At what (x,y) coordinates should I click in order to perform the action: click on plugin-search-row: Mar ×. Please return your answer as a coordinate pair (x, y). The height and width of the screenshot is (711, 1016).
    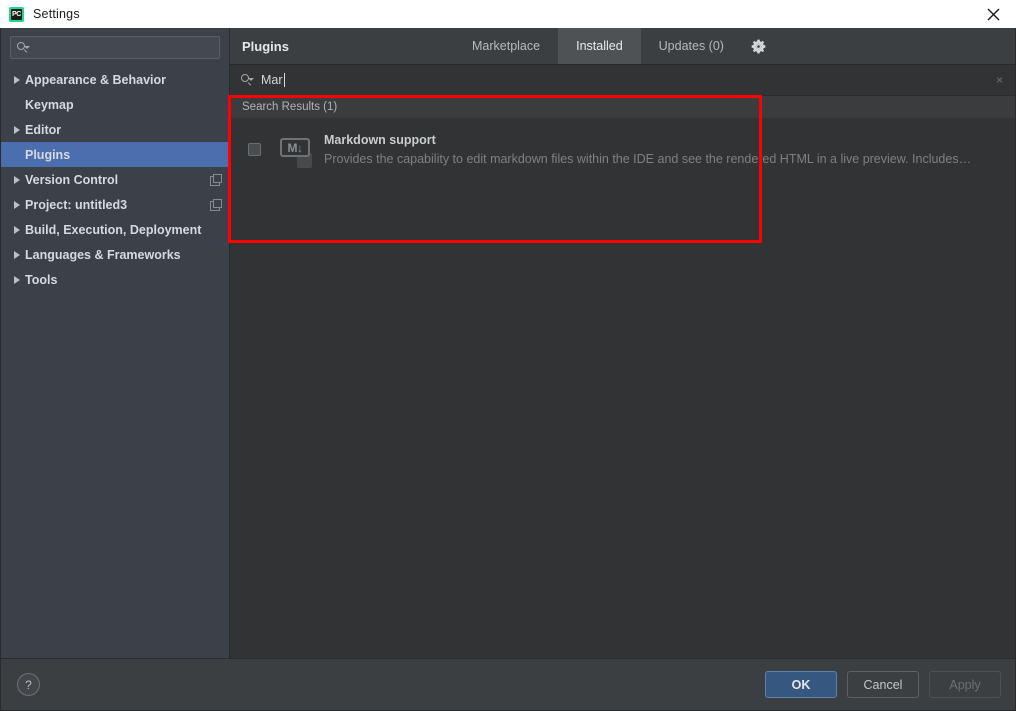
    Looking at the image, I should click on (622, 80).